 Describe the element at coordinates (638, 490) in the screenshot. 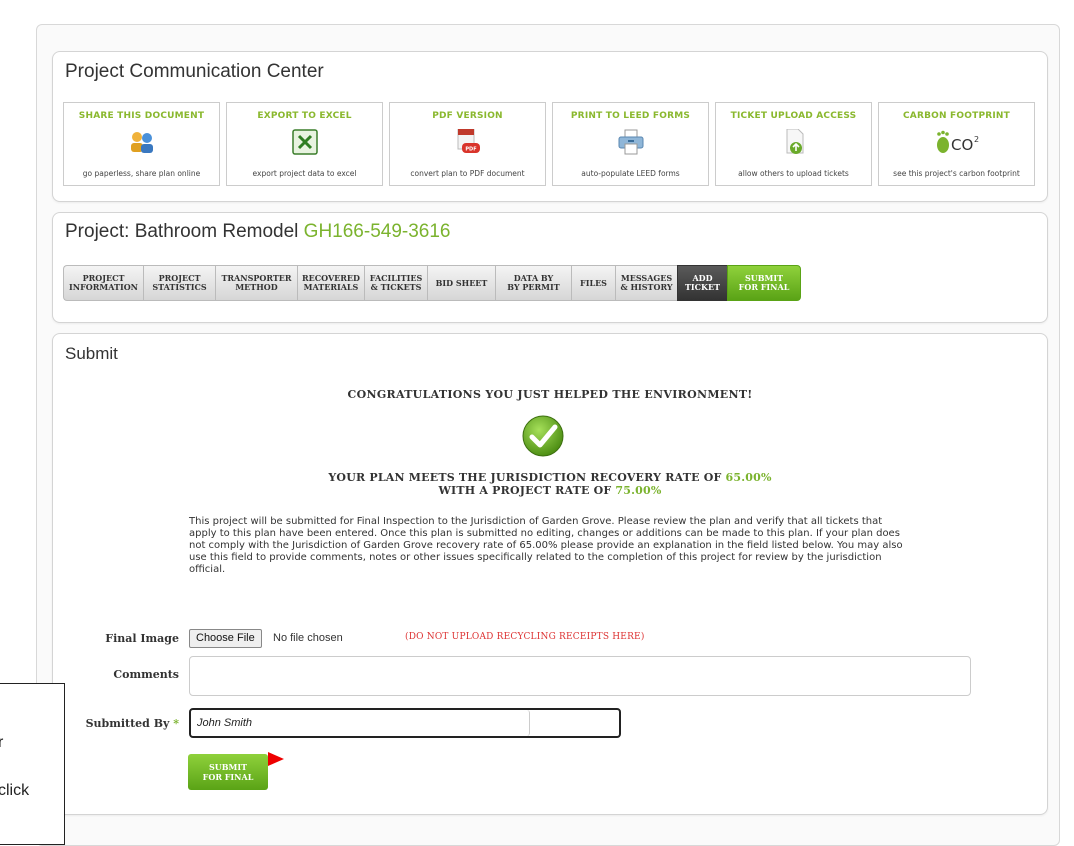

I see `project-rate-value: 75.00%` at that location.